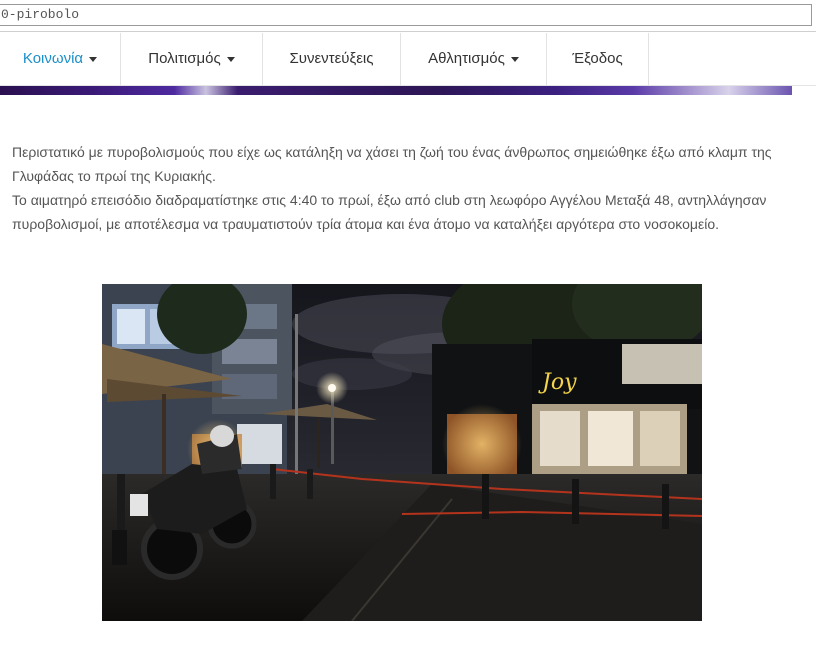 The height and width of the screenshot is (648, 816). I want to click on nav-item-label: Συνεντεύξεις, so click(331, 58).